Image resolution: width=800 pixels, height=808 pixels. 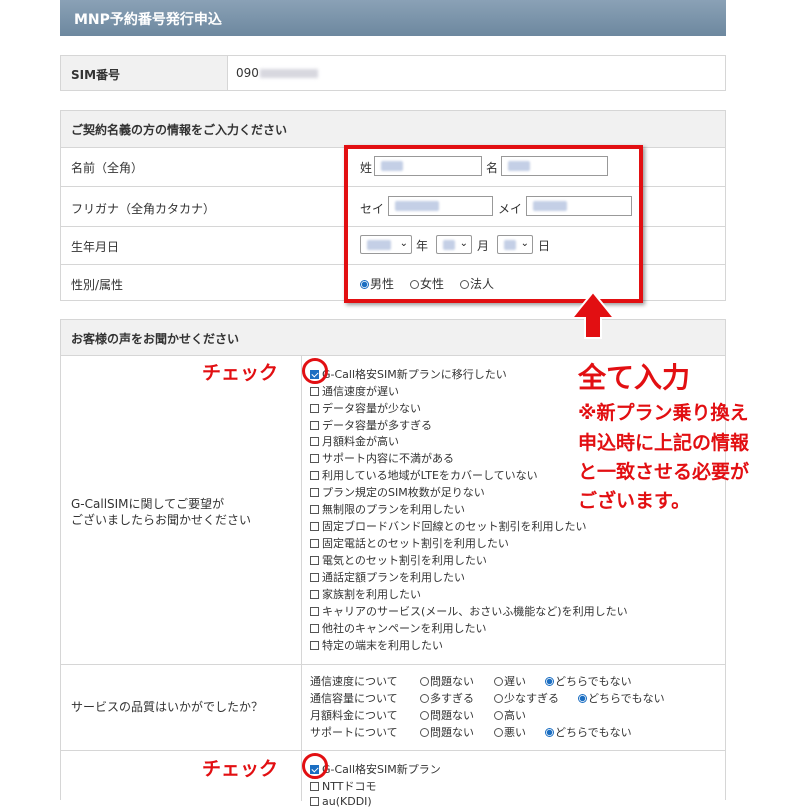 What do you see at coordinates (289, 73) in the screenshot?
I see `sim-number-masked` at bounding box center [289, 73].